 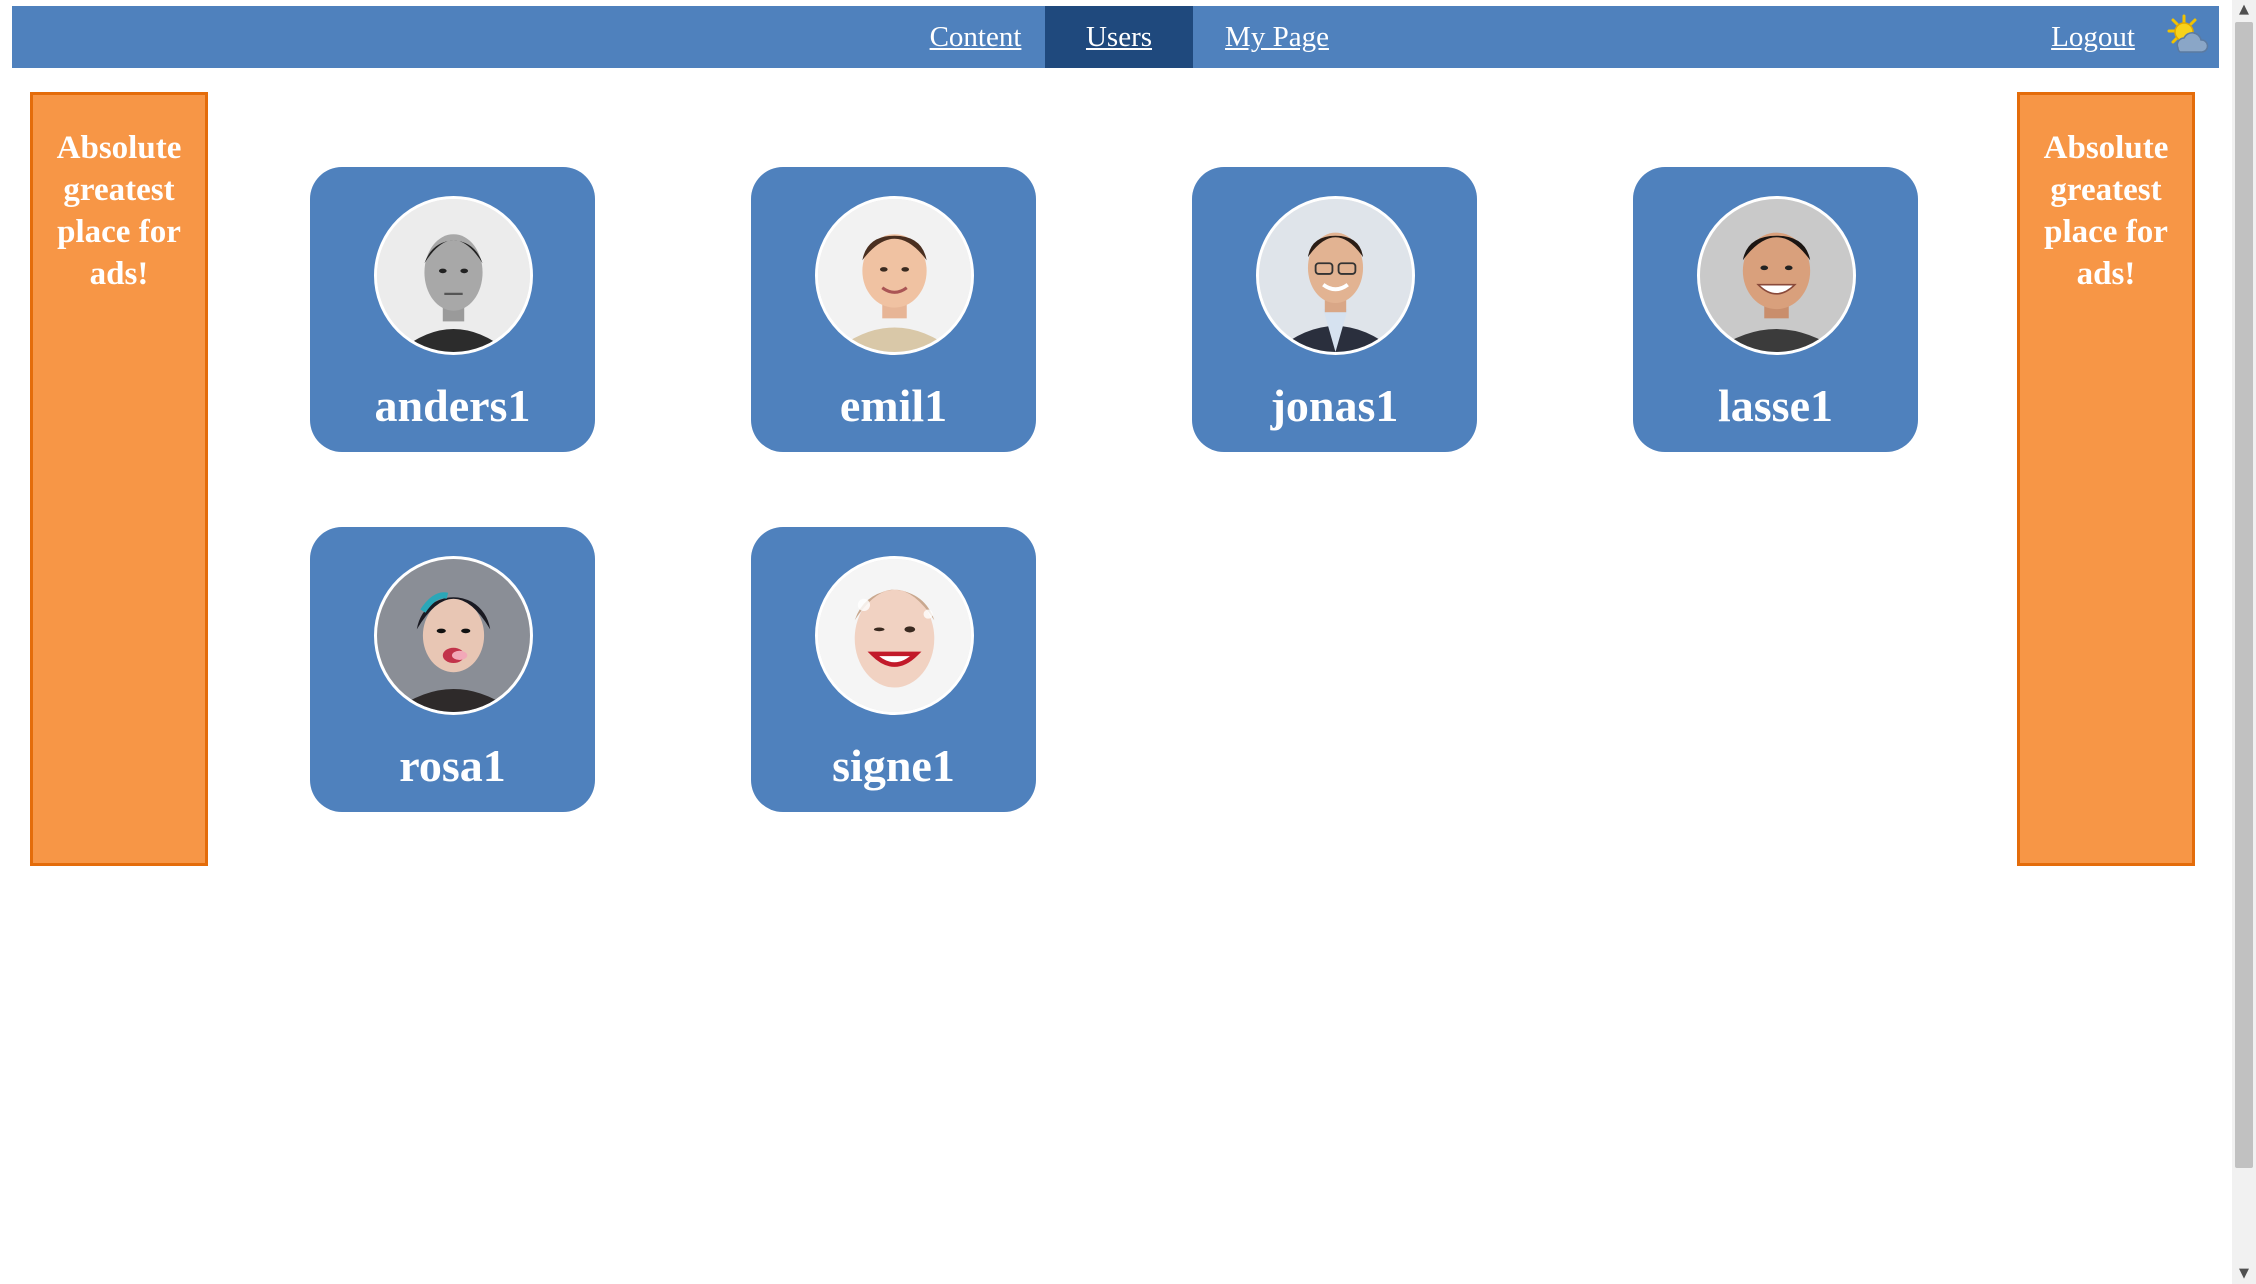 I want to click on username-label: emil1, so click(x=893, y=405).